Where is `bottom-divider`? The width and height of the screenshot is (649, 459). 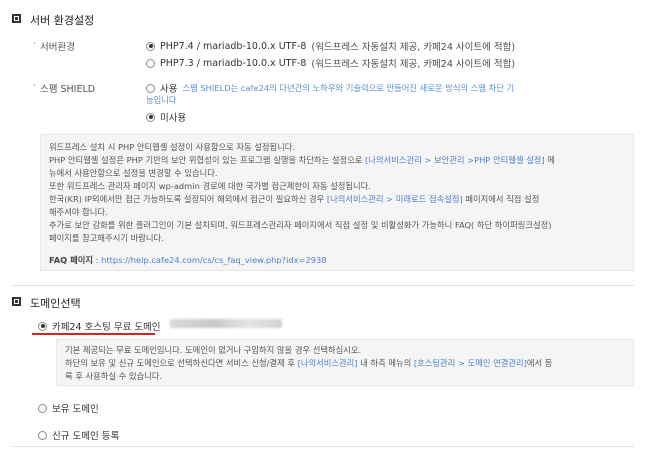 bottom-divider is located at coordinates (323, 446).